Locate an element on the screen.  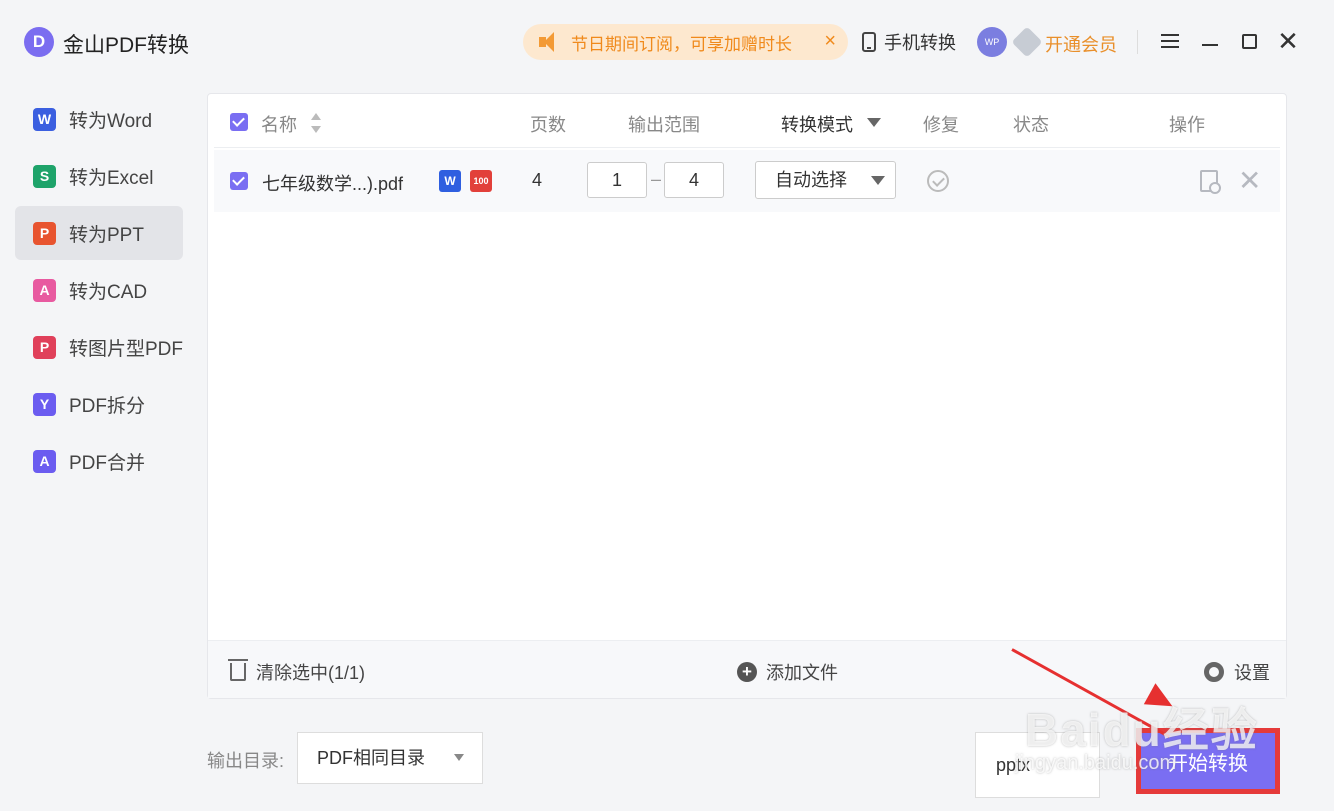
promo-text: 节日期间订阅，可享加赠时长 is located at coordinates (681, 44).